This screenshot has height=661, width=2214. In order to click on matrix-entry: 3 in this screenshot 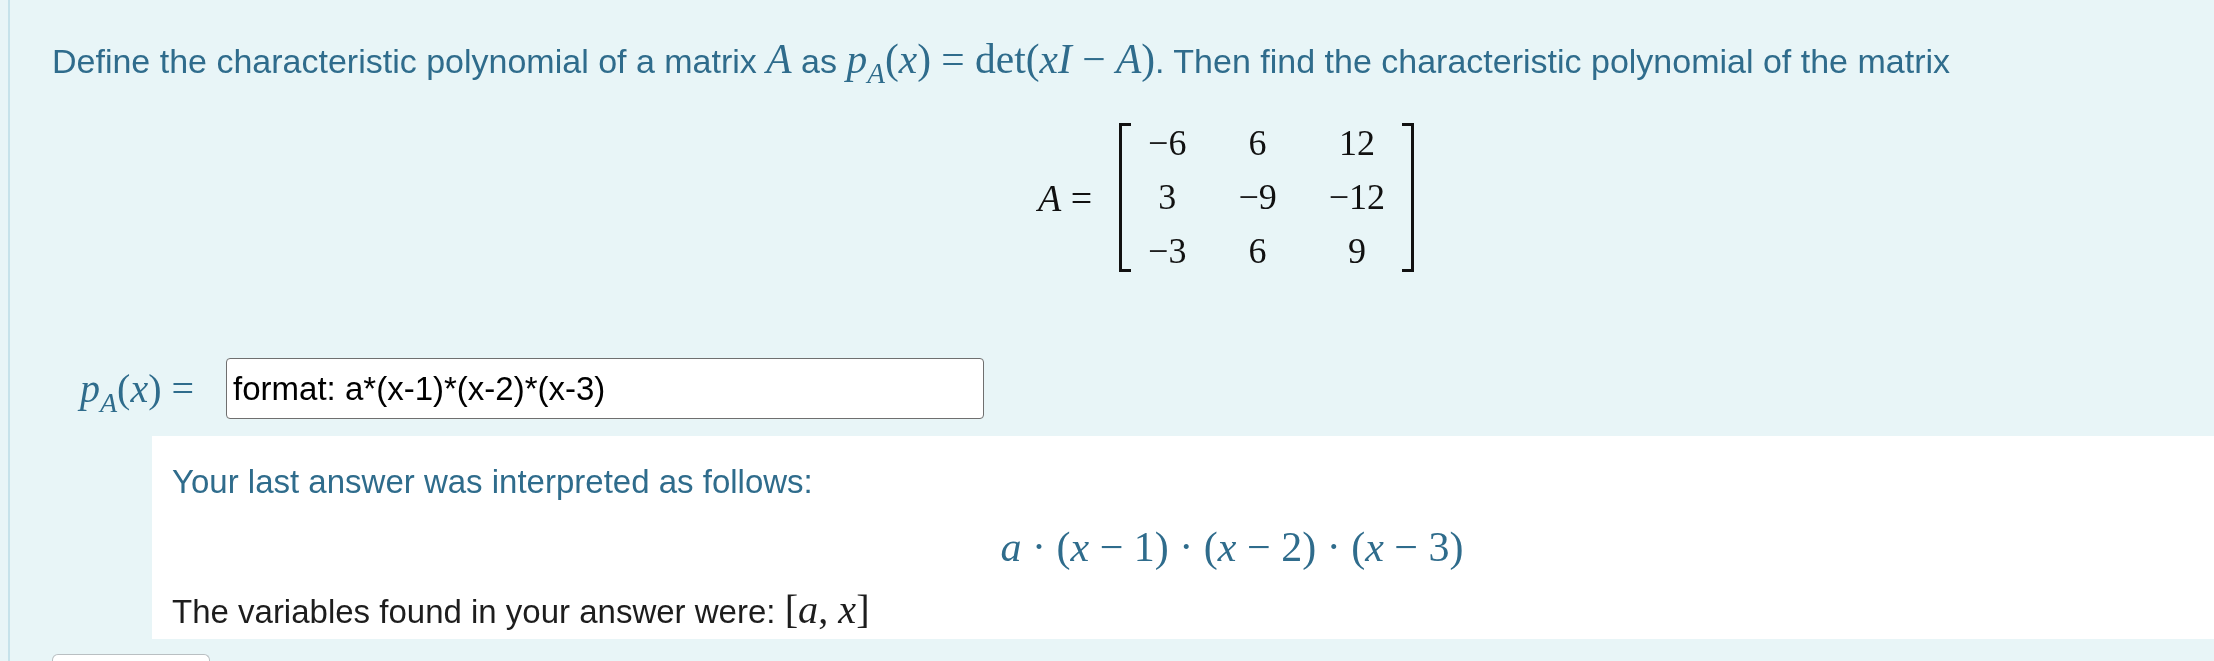, I will do `click(1167, 197)`.